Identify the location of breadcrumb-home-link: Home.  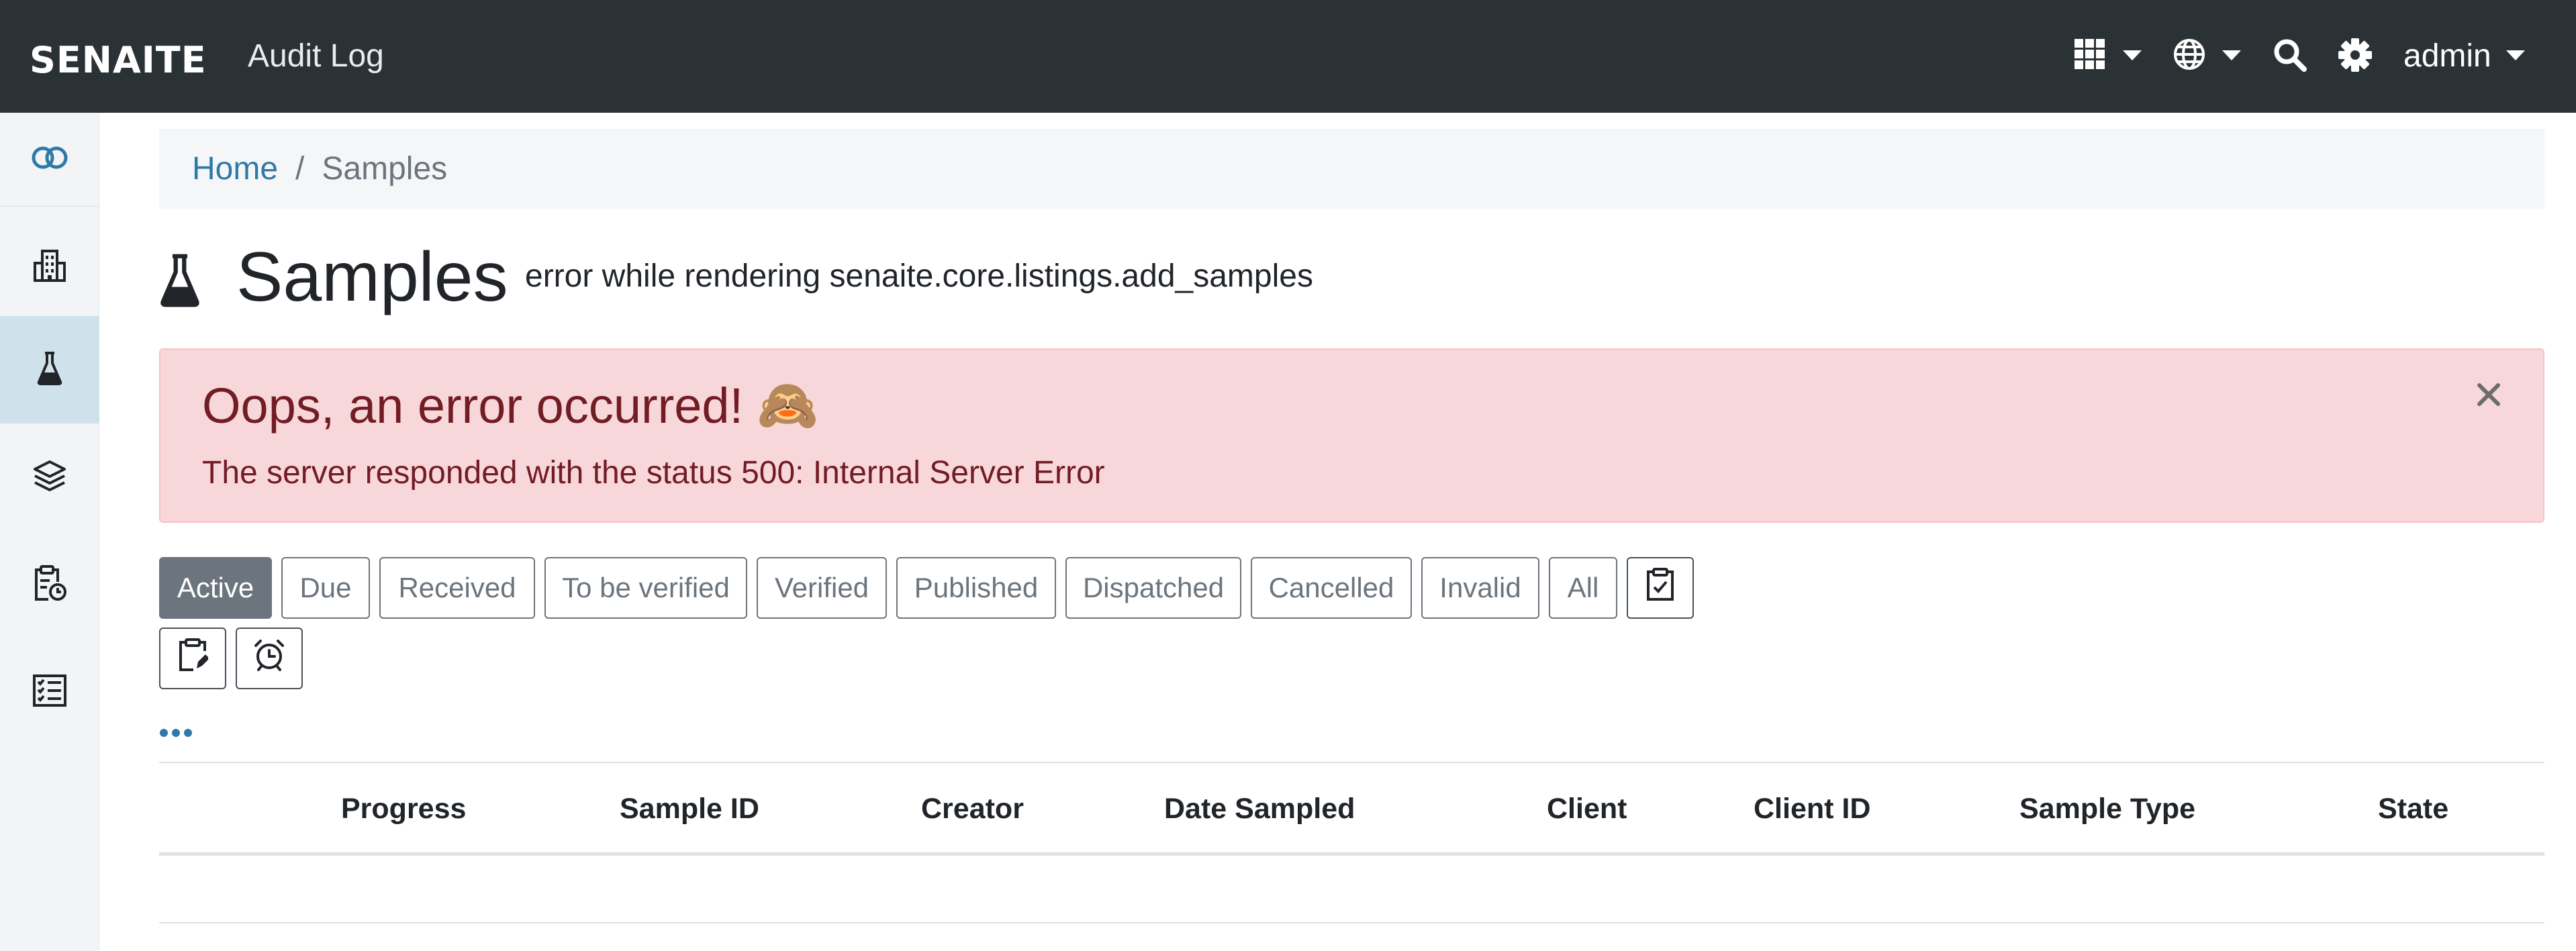
(235, 168).